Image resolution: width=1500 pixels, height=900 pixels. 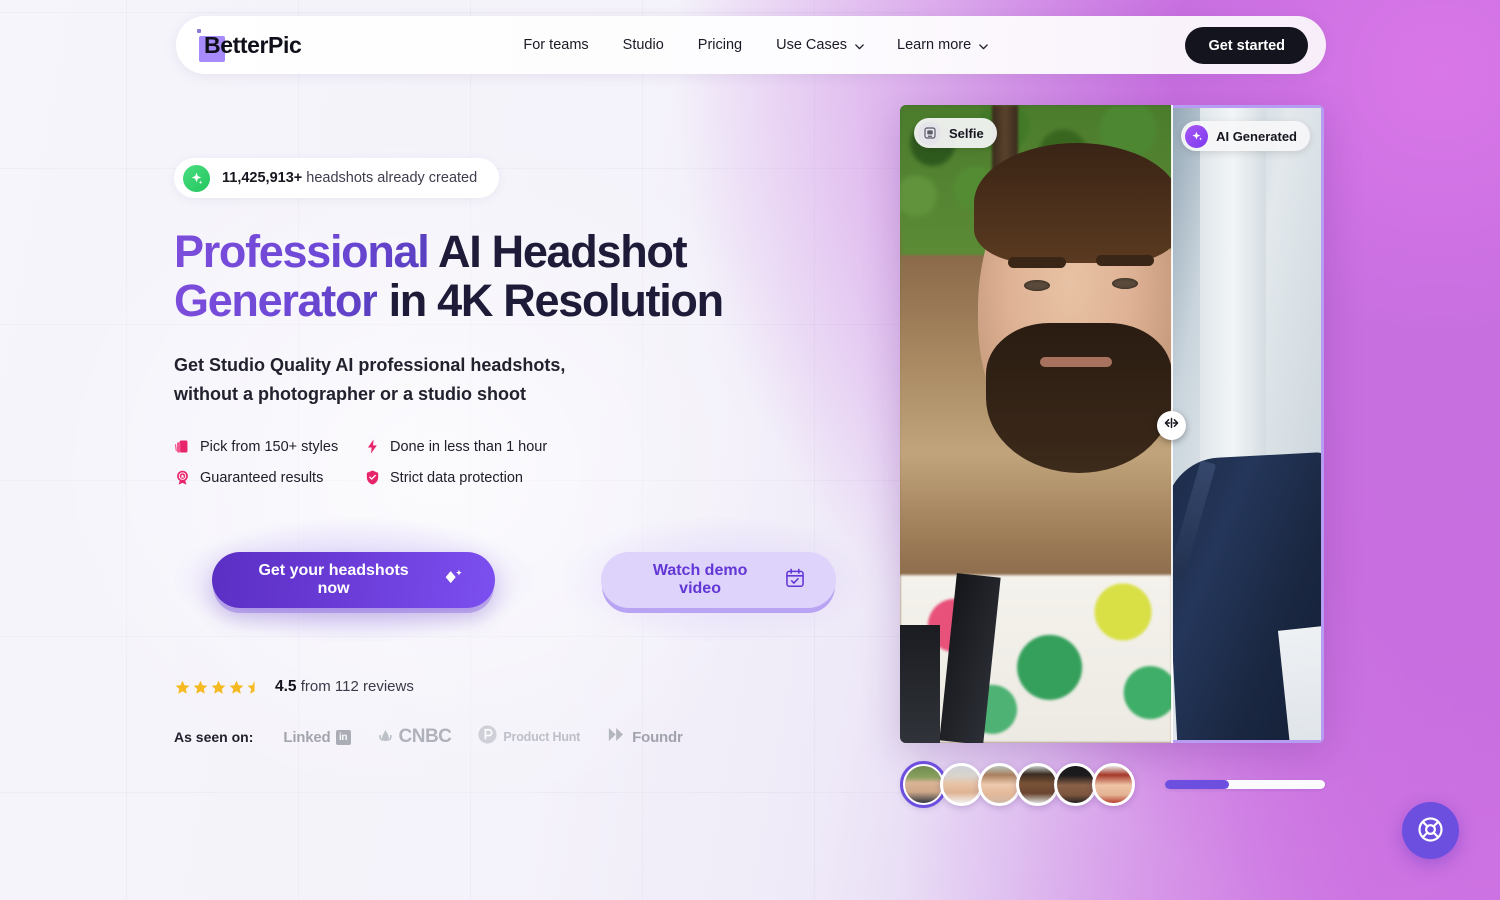 I want to click on press-logo-linkedin: Linked in, so click(x=317, y=737).